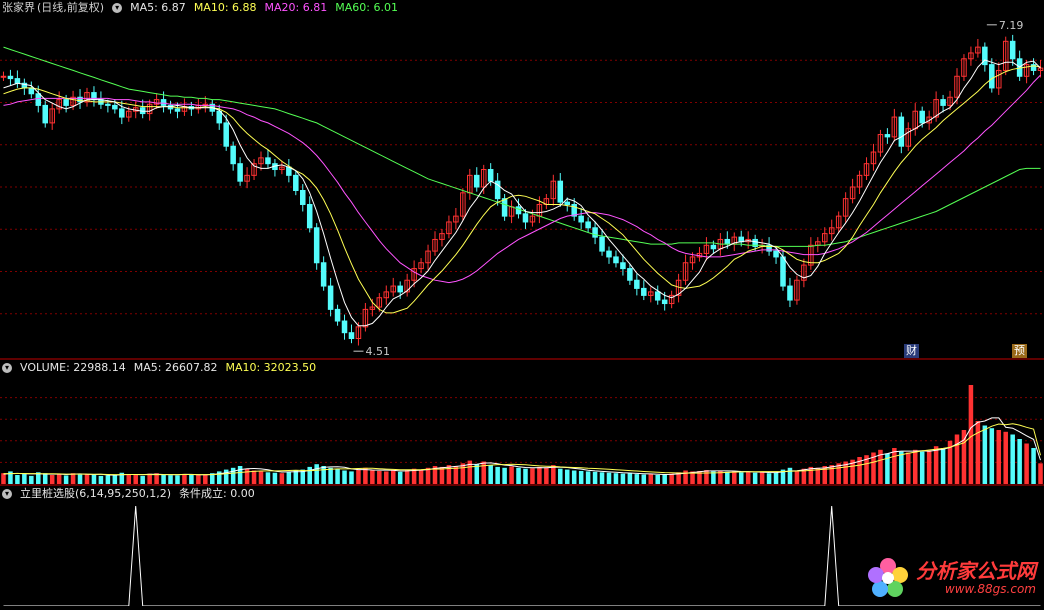 This screenshot has height=610, width=1044. I want to click on settings-toggle-icon: ▾, so click(117, 8).